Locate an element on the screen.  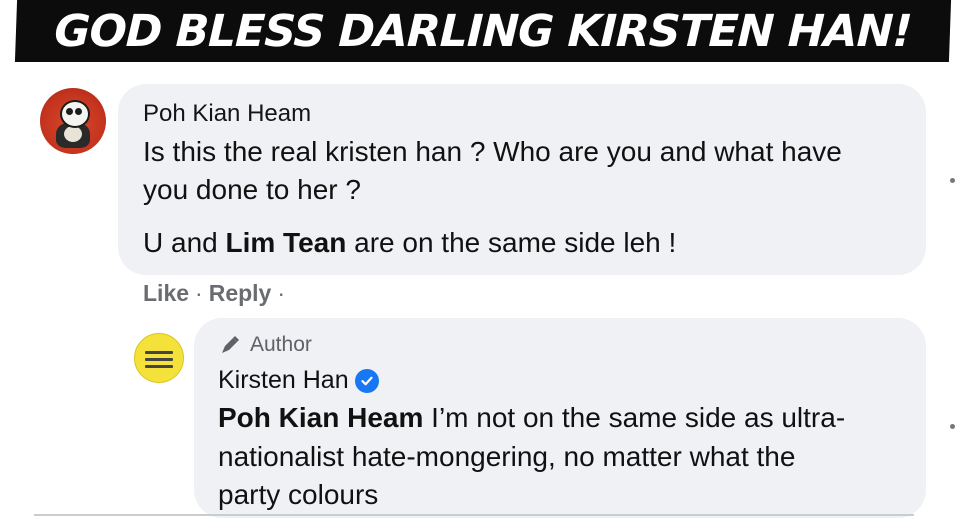
avatar-figure-face is located at coordinates (75, 114).